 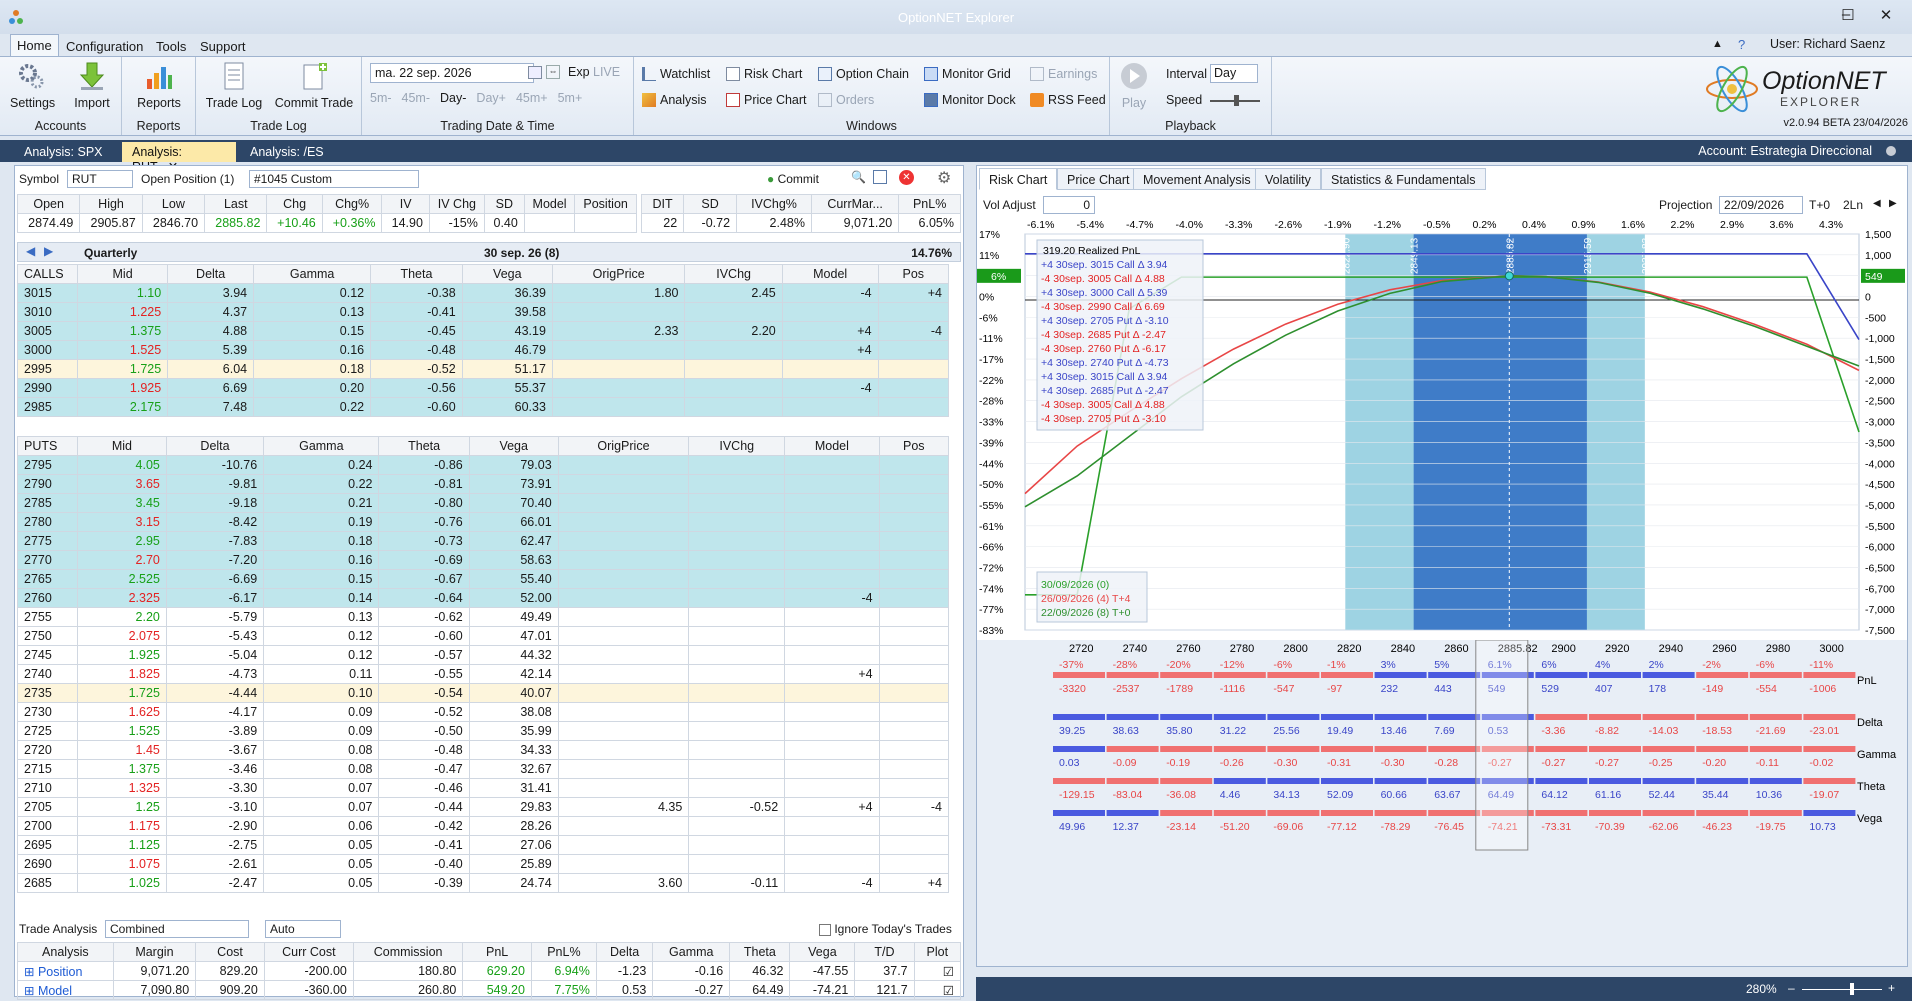 I want to click on option-row: 2700 1.175 -2.90 0.06 -0.42 28.26, so click(x=483, y=826).